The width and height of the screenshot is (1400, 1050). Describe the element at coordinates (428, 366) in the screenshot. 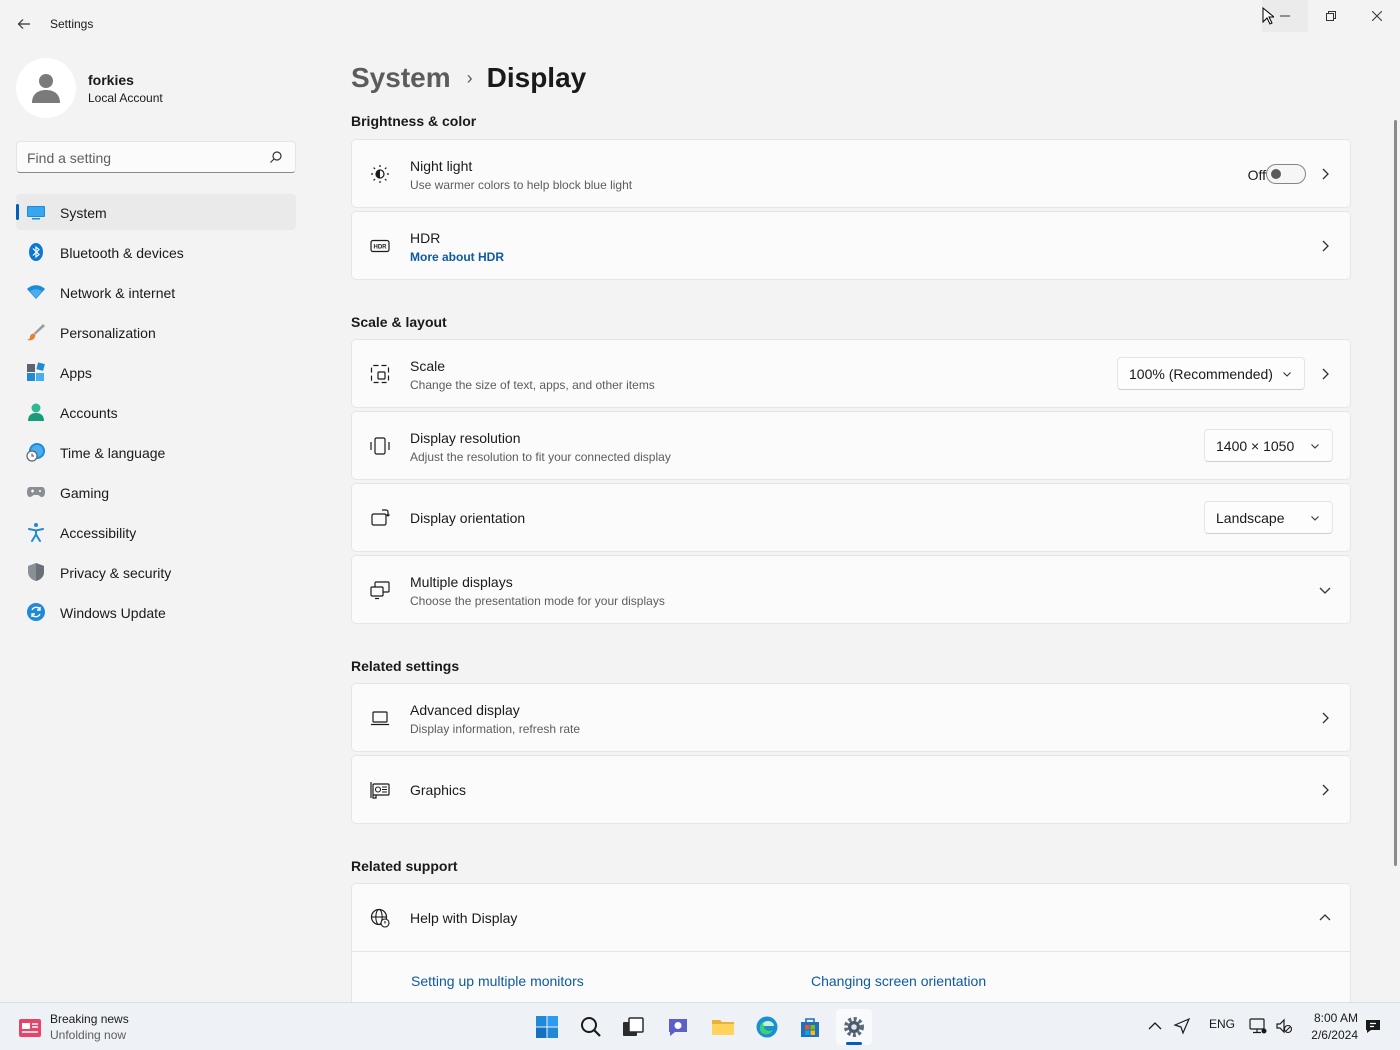

I see `scale-title: Scale` at that location.